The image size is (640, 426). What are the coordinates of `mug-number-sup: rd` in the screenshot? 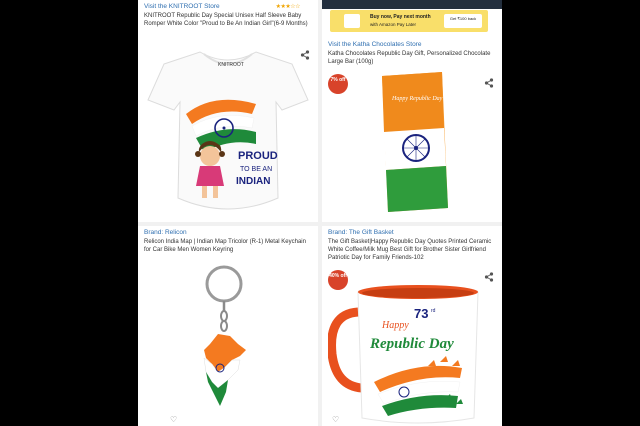 It's located at (433, 311).